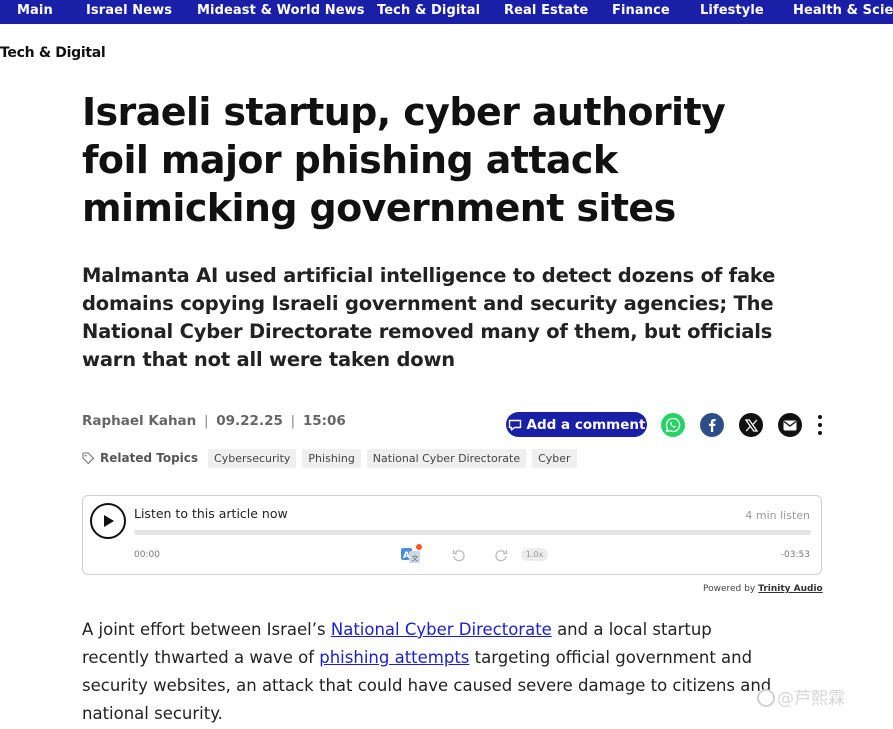 The height and width of the screenshot is (729, 893). What do you see at coordinates (546, 10) in the screenshot?
I see `nav-item-real-estate: Real Estate` at bounding box center [546, 10].